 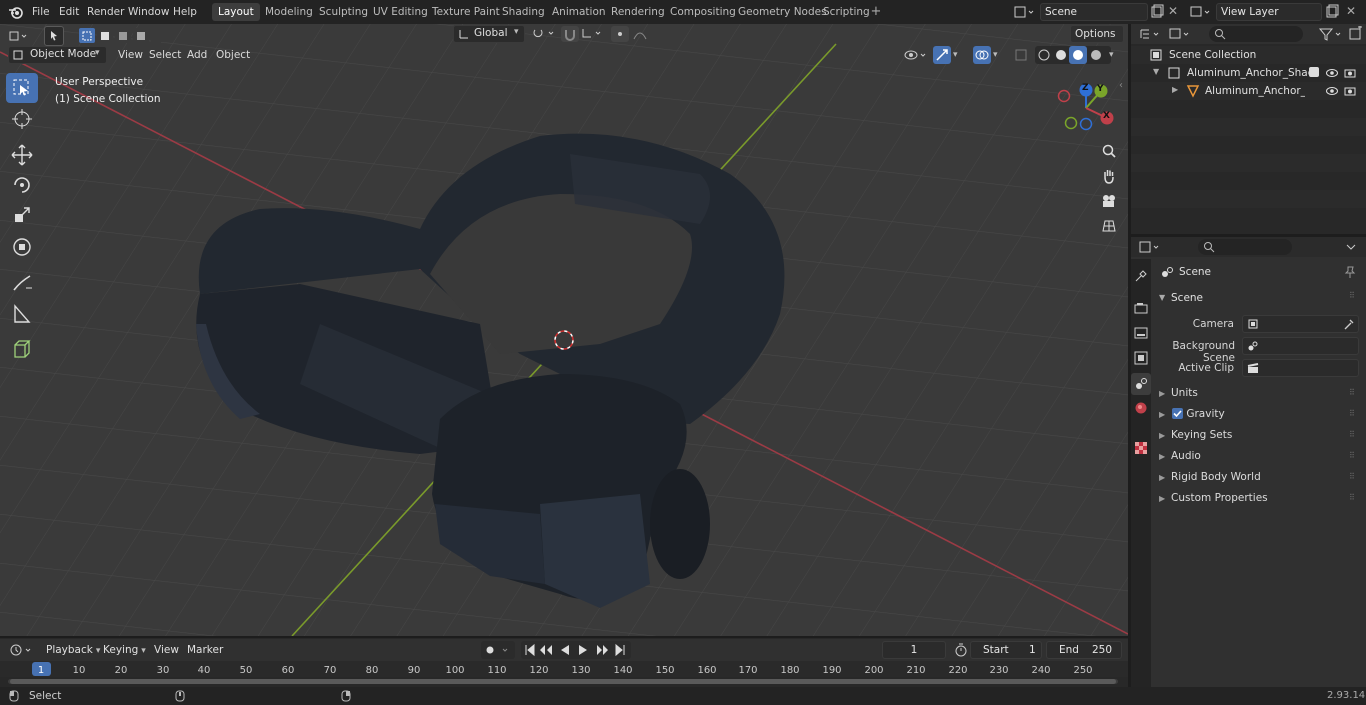 I want to click on new-view-layer-icon, so click(x=1332, y=12).